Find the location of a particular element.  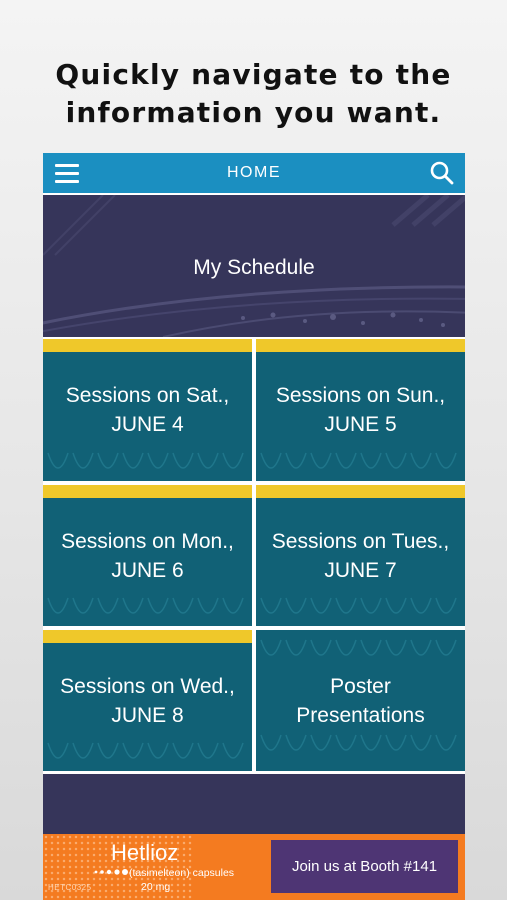

tile-label-line1: Sessions on Tues., is located at coordinates (360, 541).